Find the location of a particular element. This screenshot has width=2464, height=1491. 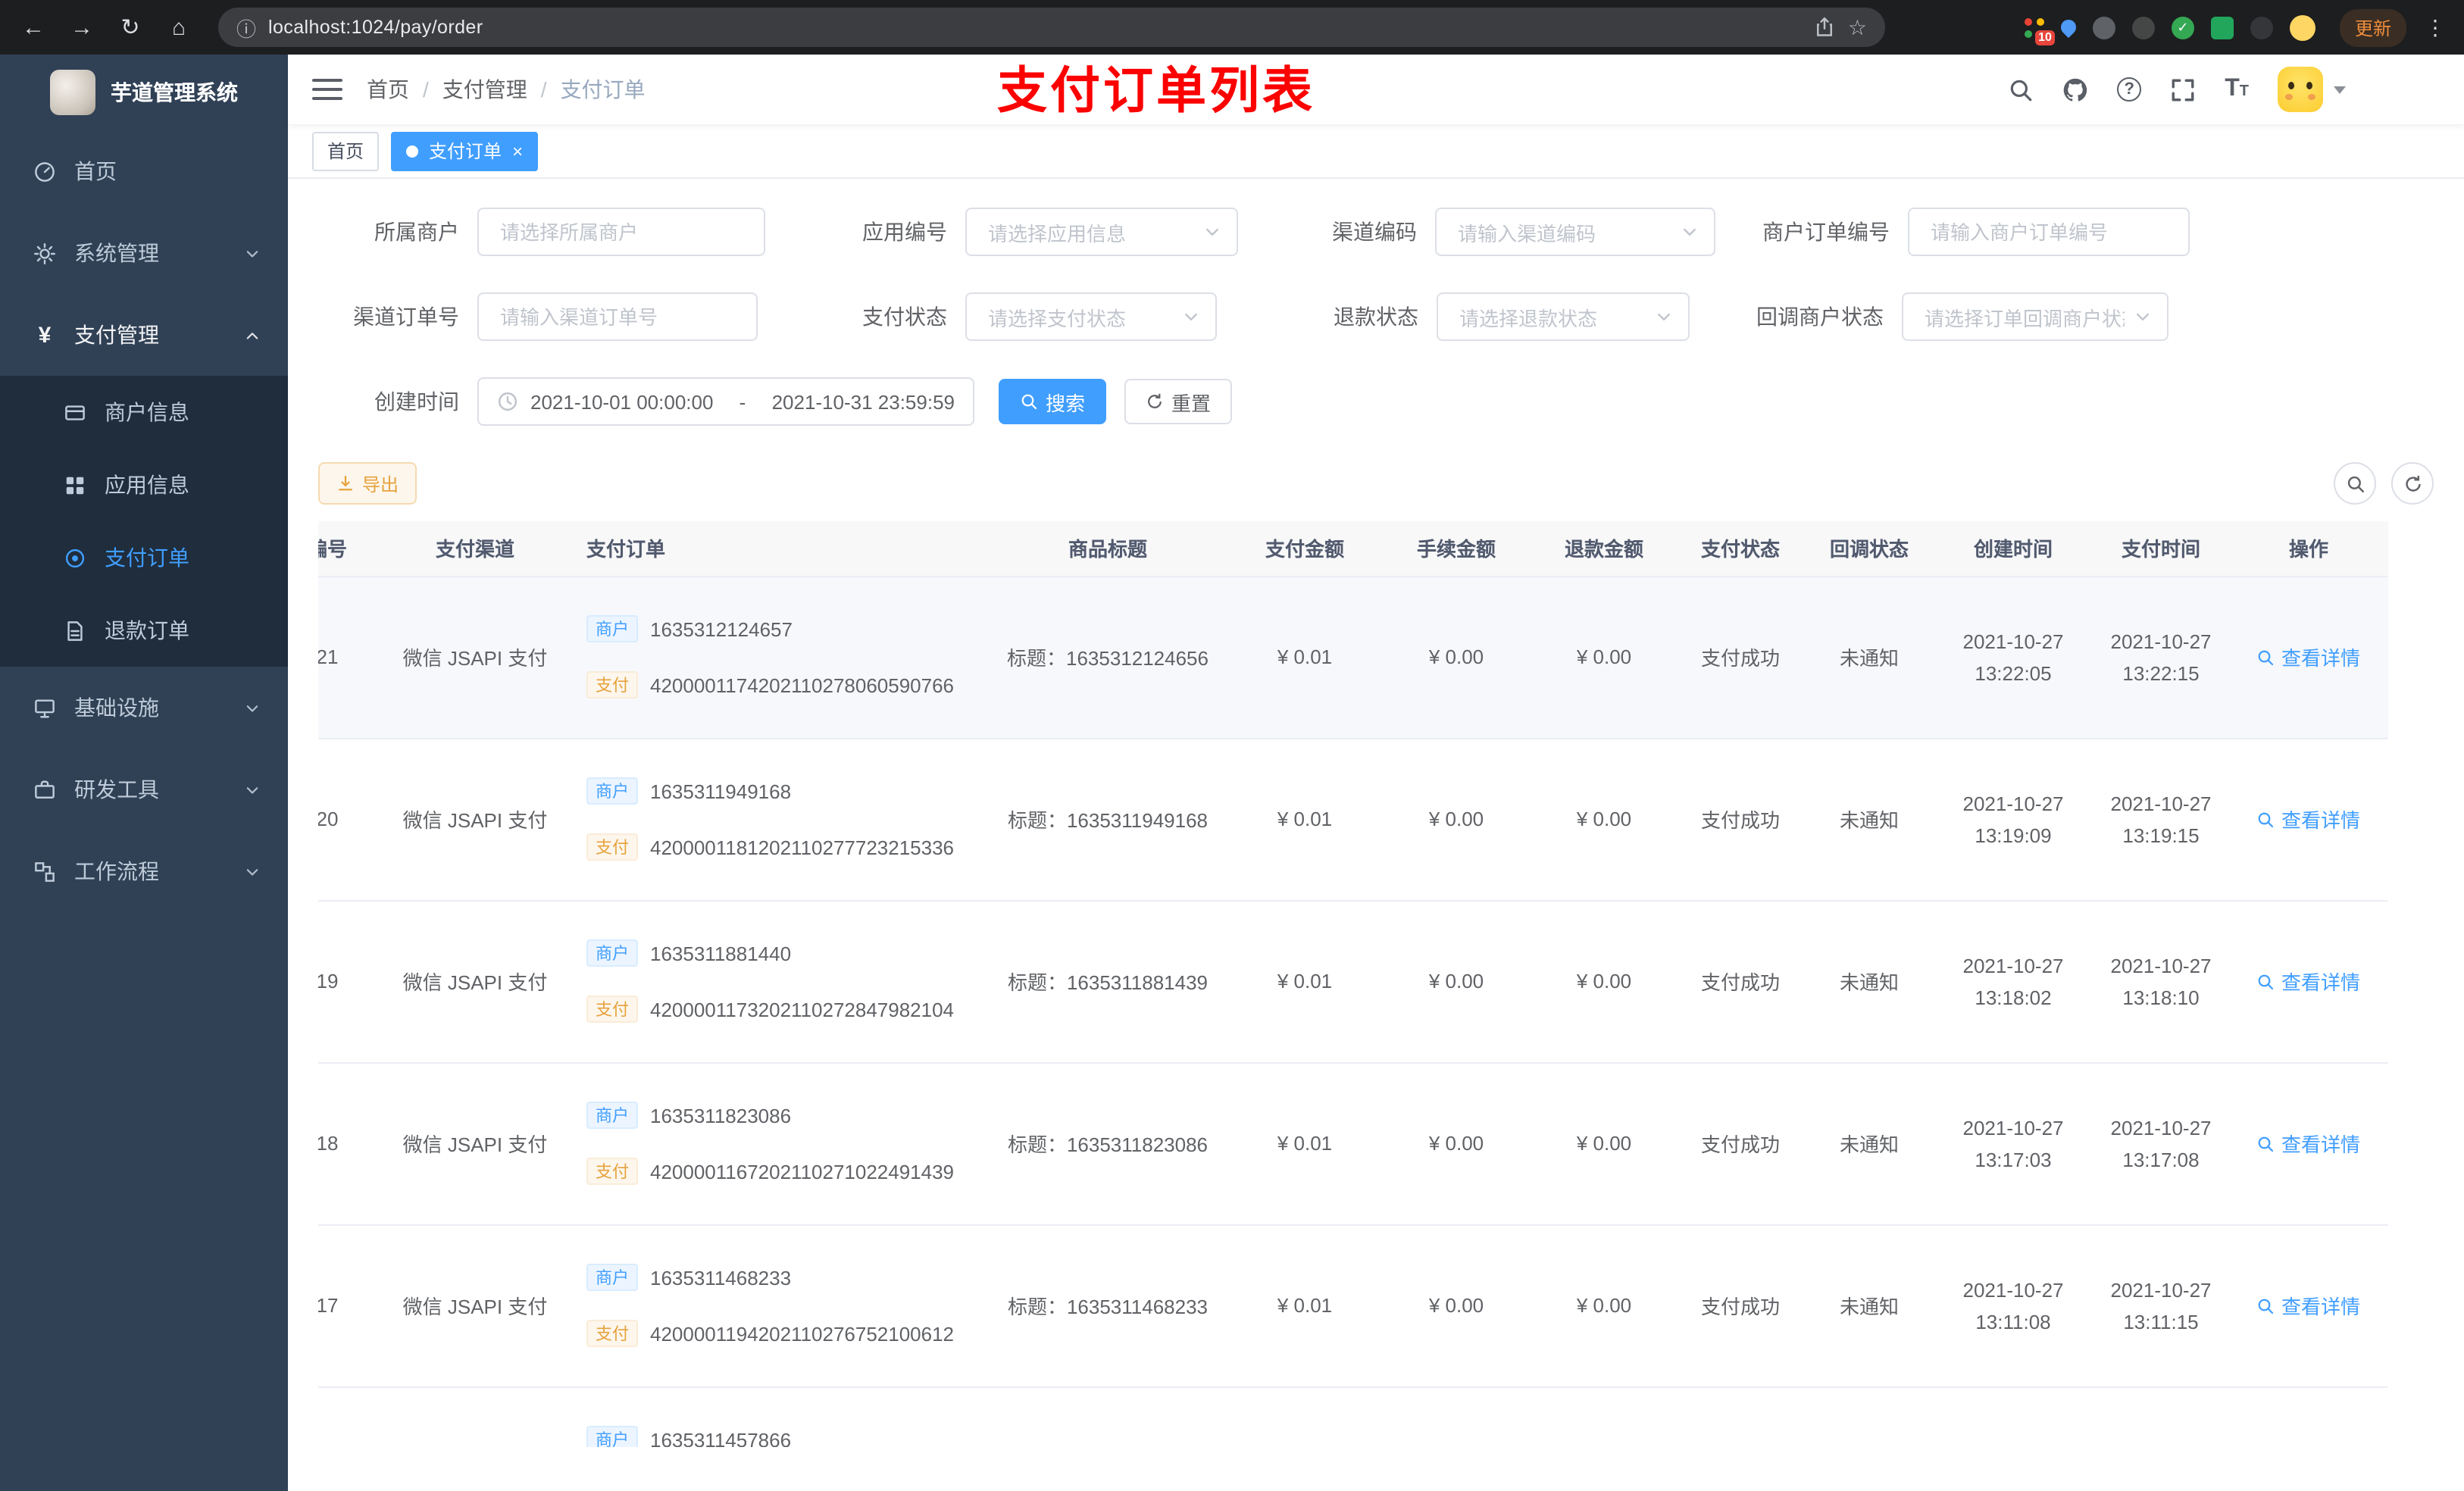

cell-id is located at coordinates (353, 1416).